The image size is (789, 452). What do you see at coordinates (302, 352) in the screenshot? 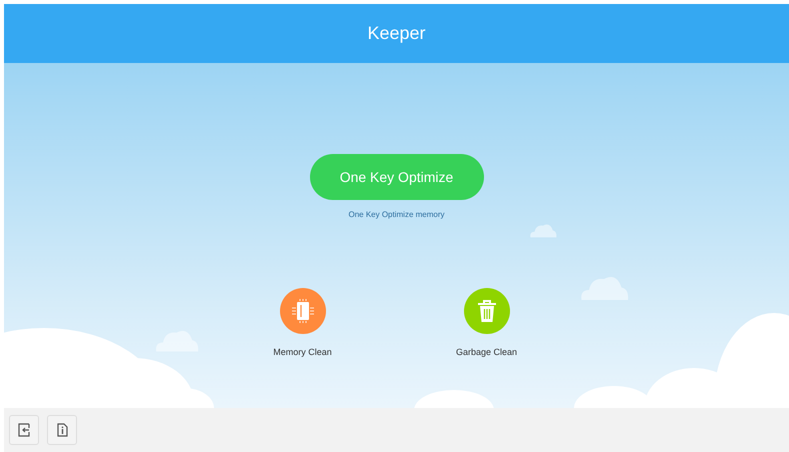
I see `tool-label: Memory Clean` at bounding box center [302, 352].